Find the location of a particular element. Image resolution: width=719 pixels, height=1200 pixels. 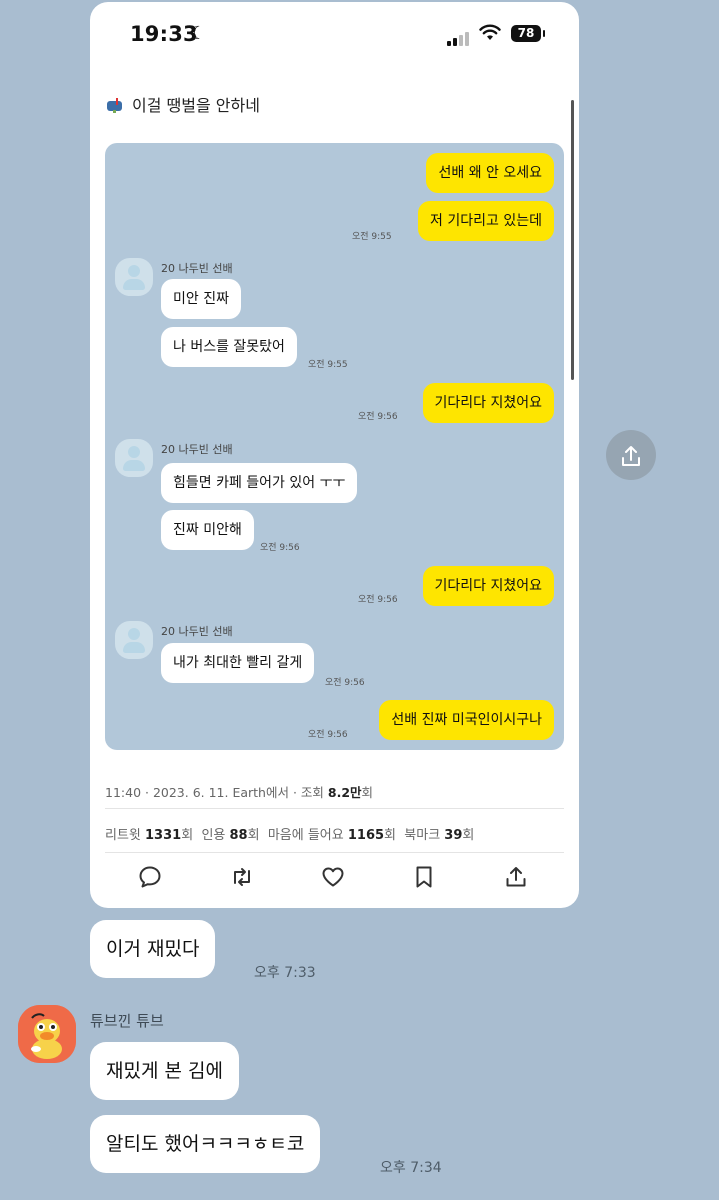

embedded-other-bubble: 진짜 미안해 is located at coordinates (207, 530).